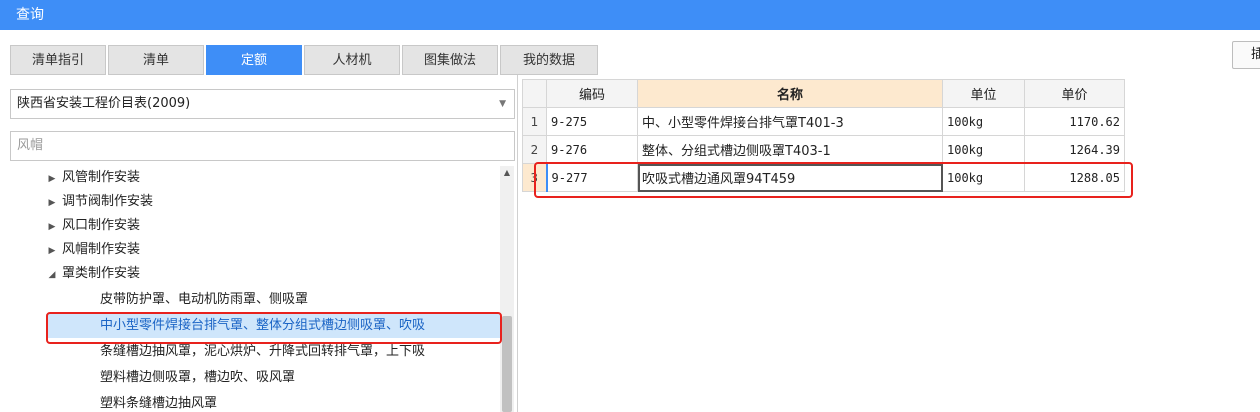 The width and height of the screenshot is (1260, 412). I want to click on tab-bill: 清单, so click(156, 60).